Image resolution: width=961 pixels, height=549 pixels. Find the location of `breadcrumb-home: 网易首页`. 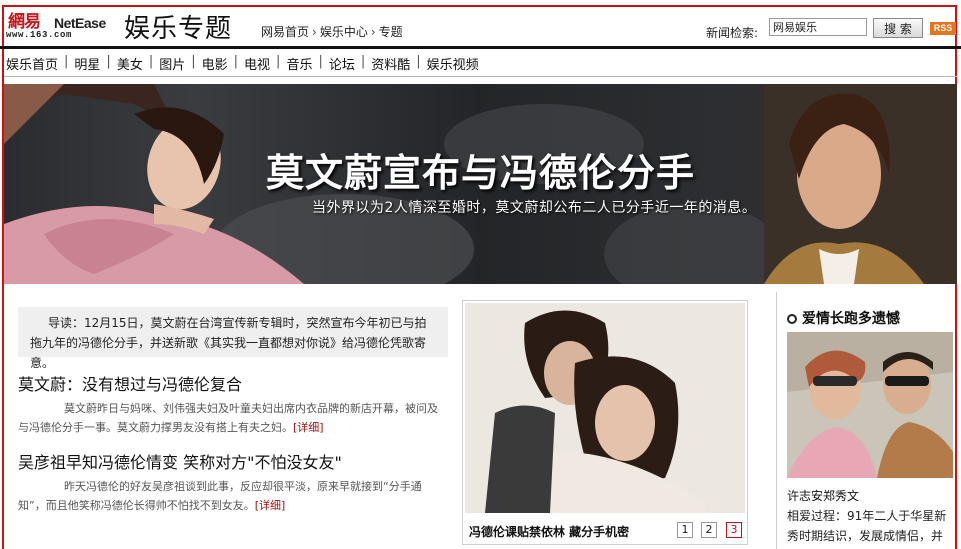

breadcrumb-home: 网易首页 is located at coordinates (285, 32).